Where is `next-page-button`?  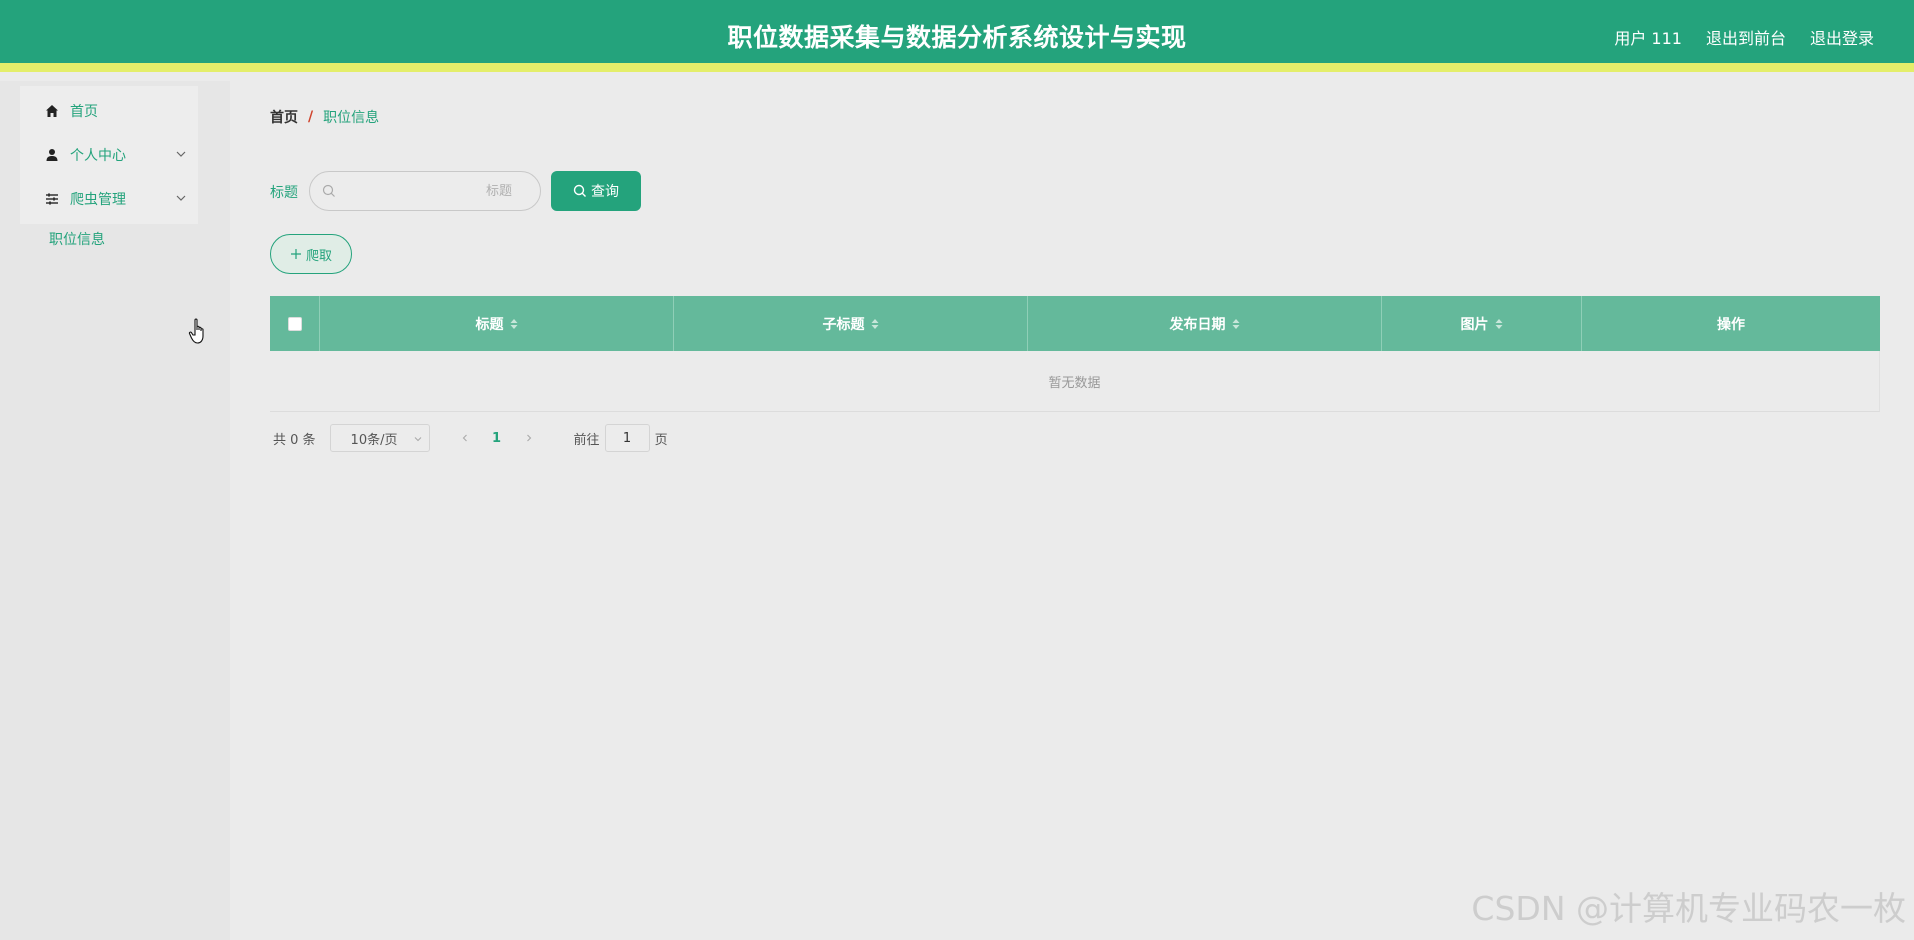 next-page-button is located at coordinates (529, 438).